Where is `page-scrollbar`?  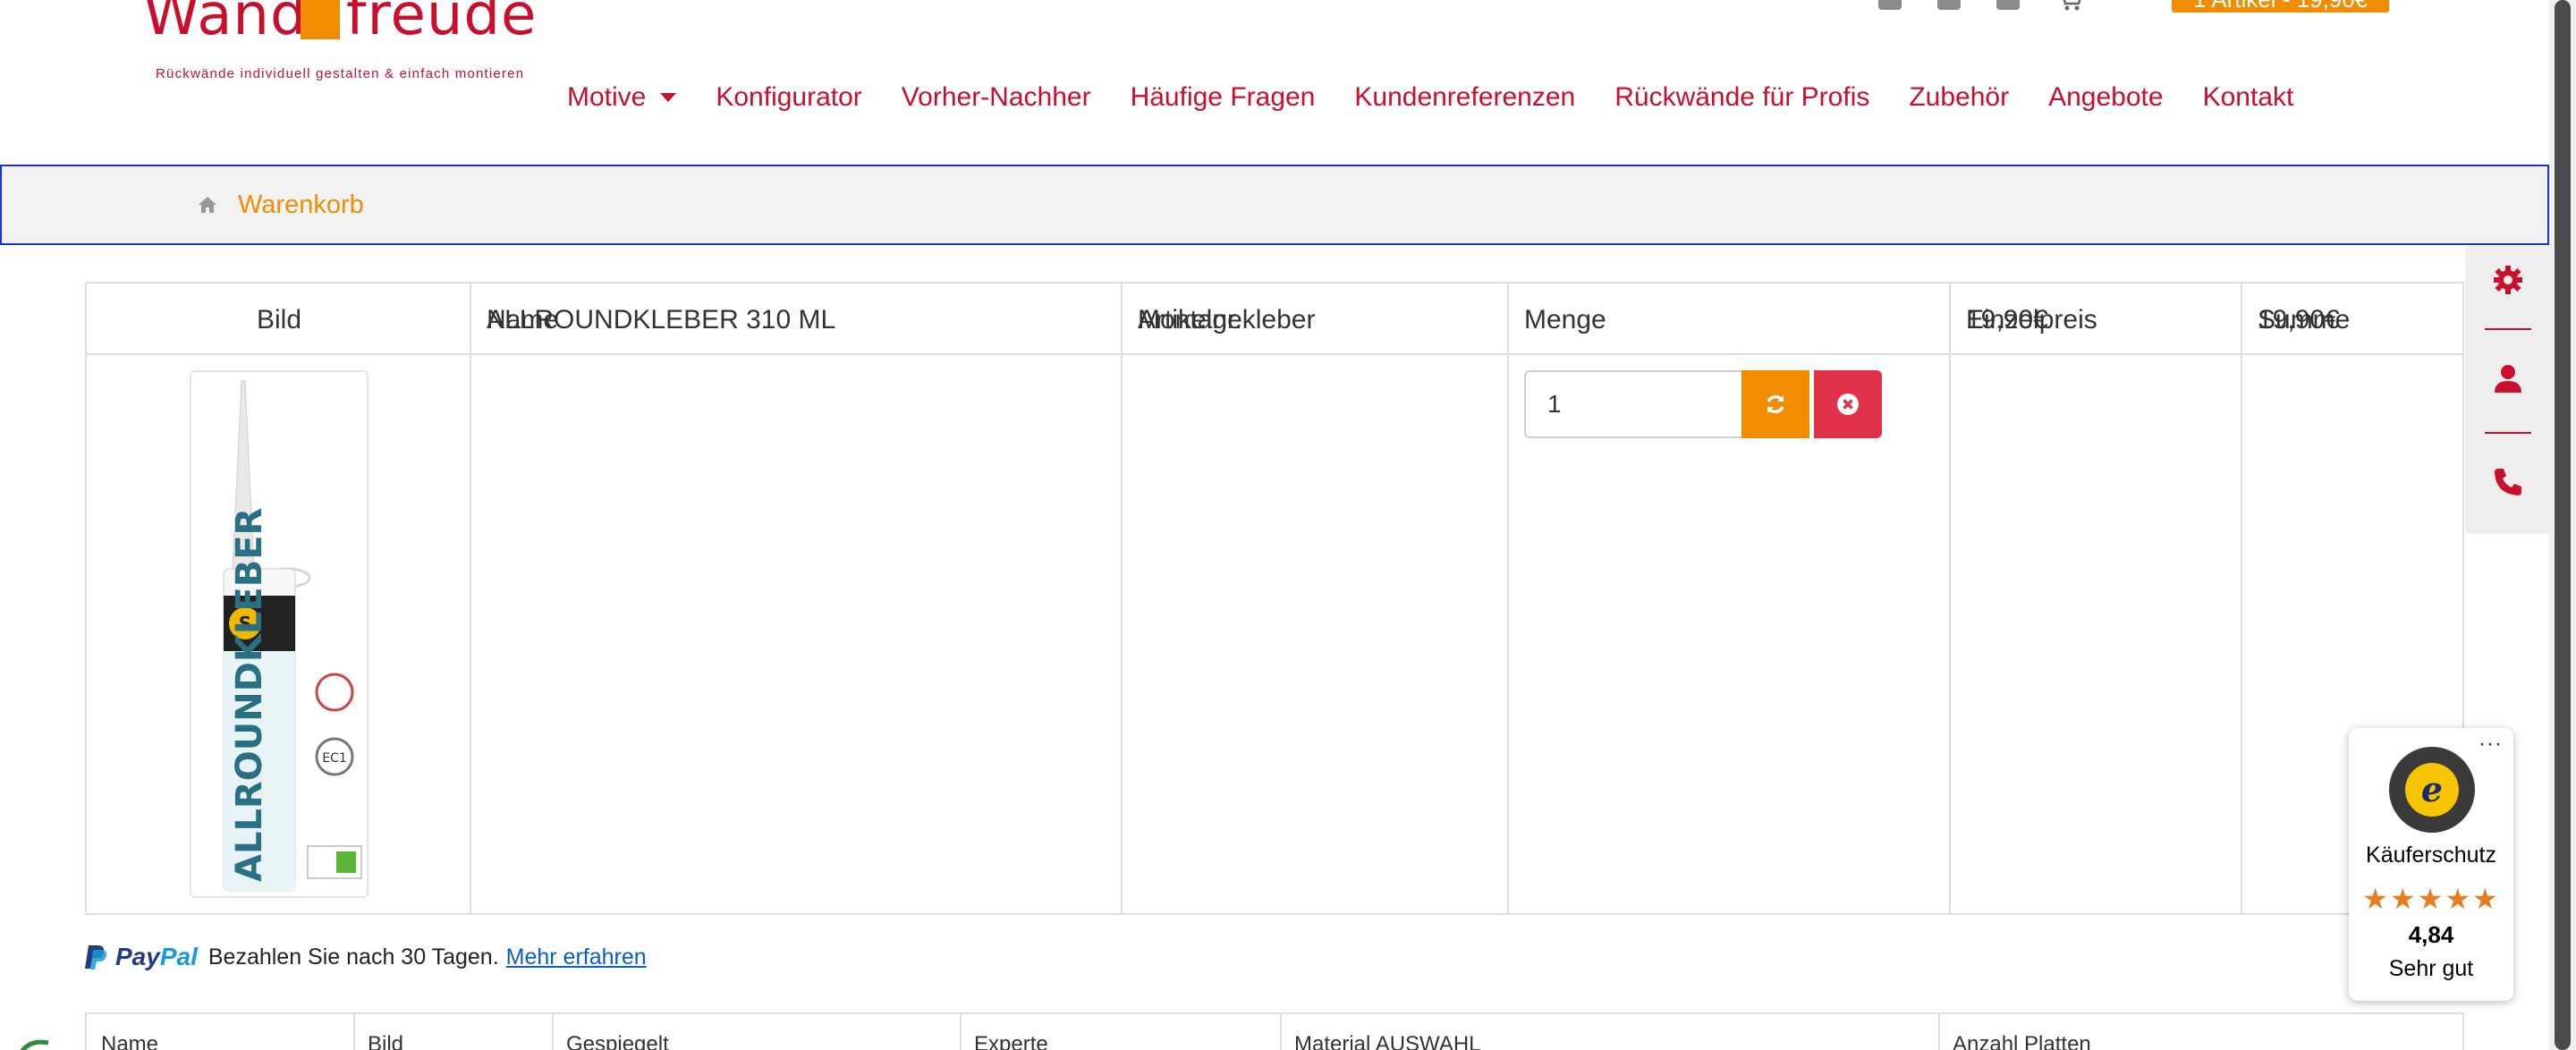 page-scrollbar is located at coordinates (2562, 525).